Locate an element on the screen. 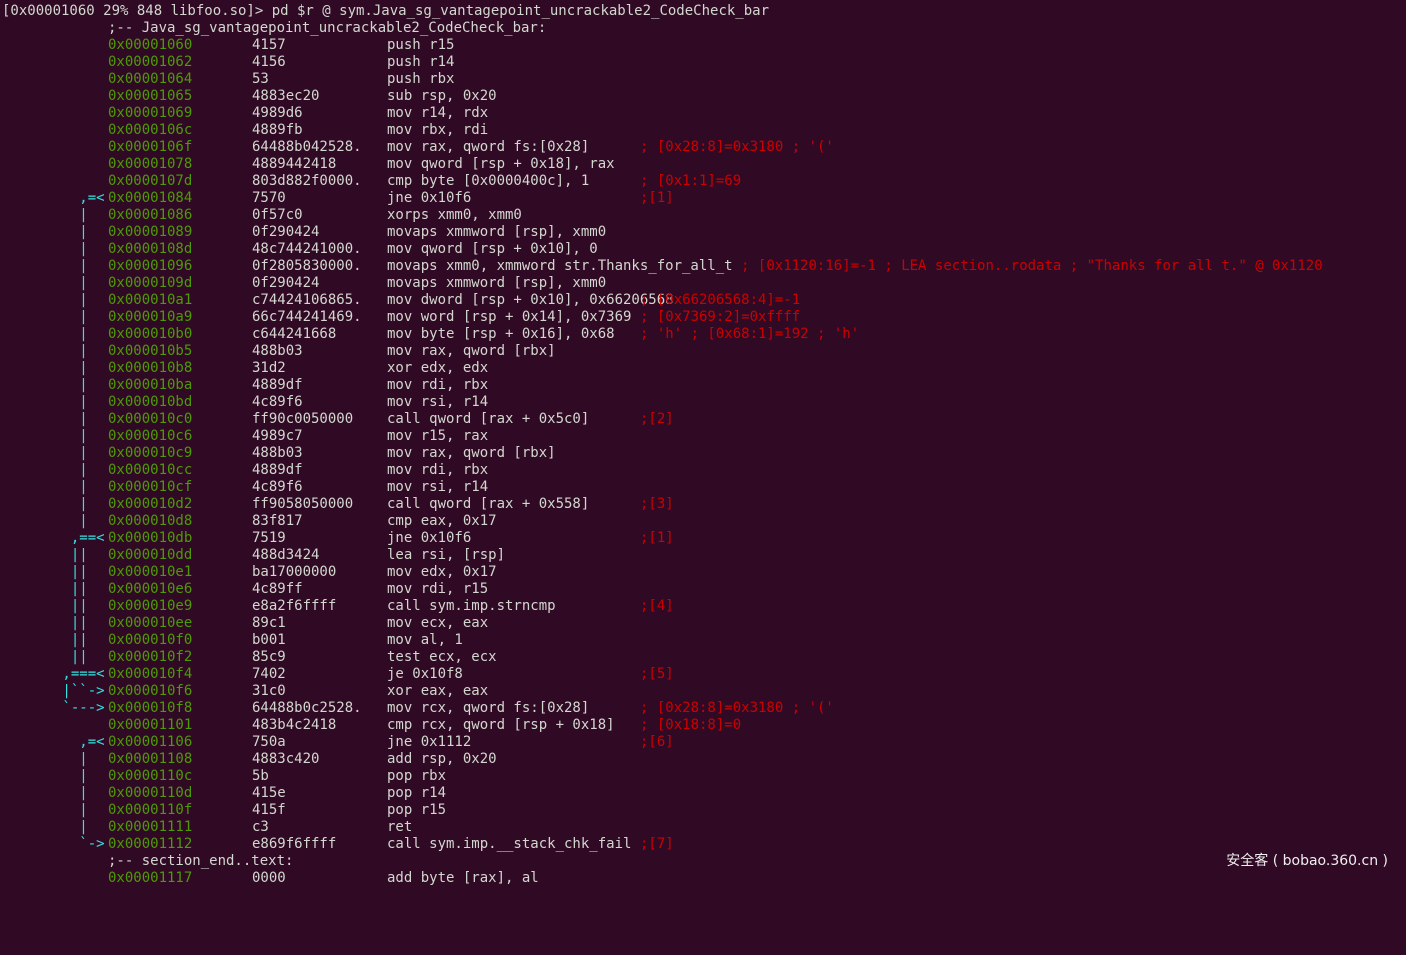 The height and width of the screenshot is (955, 1406). instruction-address: 0x000010d8 is located at coordinates (150, 521).